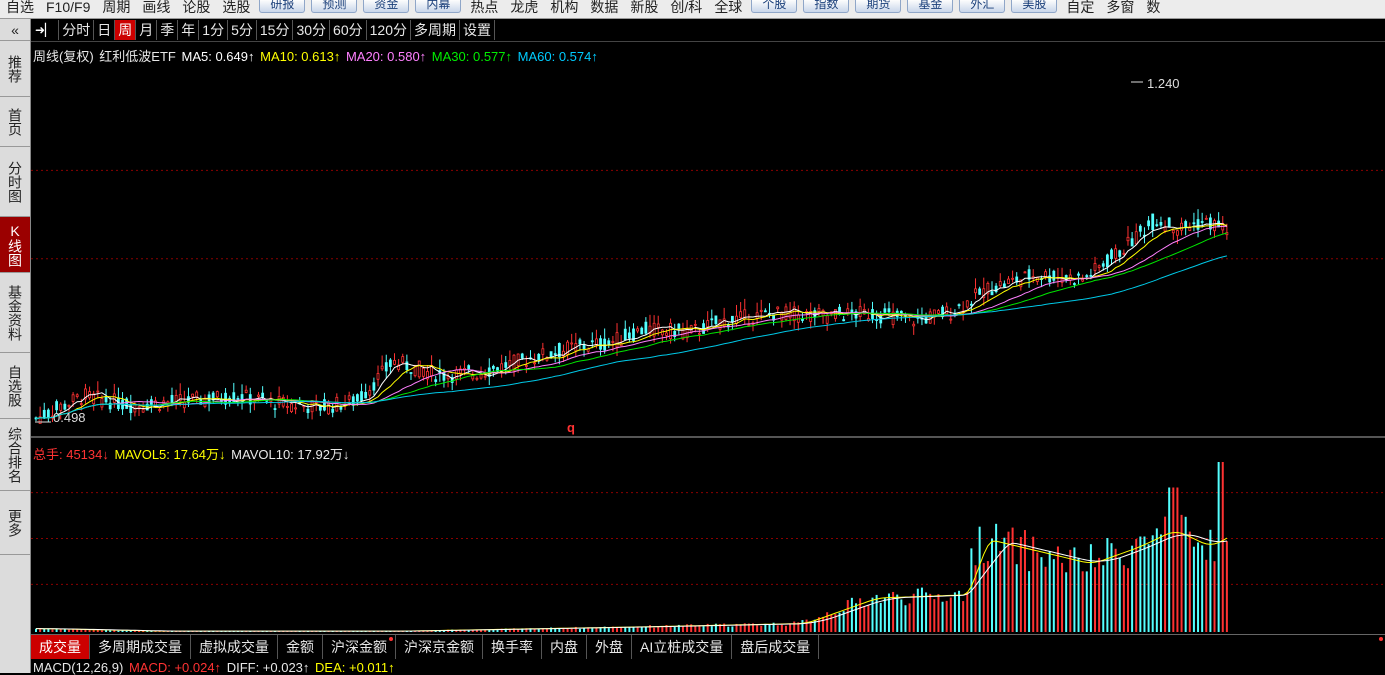 Image resolution: width=1385 pixels, height=675 pixels. What do you see at coordinates (77, 30) in the screenshot?
I see `period-tab-0: 分时` at bounding box center [77, 30].